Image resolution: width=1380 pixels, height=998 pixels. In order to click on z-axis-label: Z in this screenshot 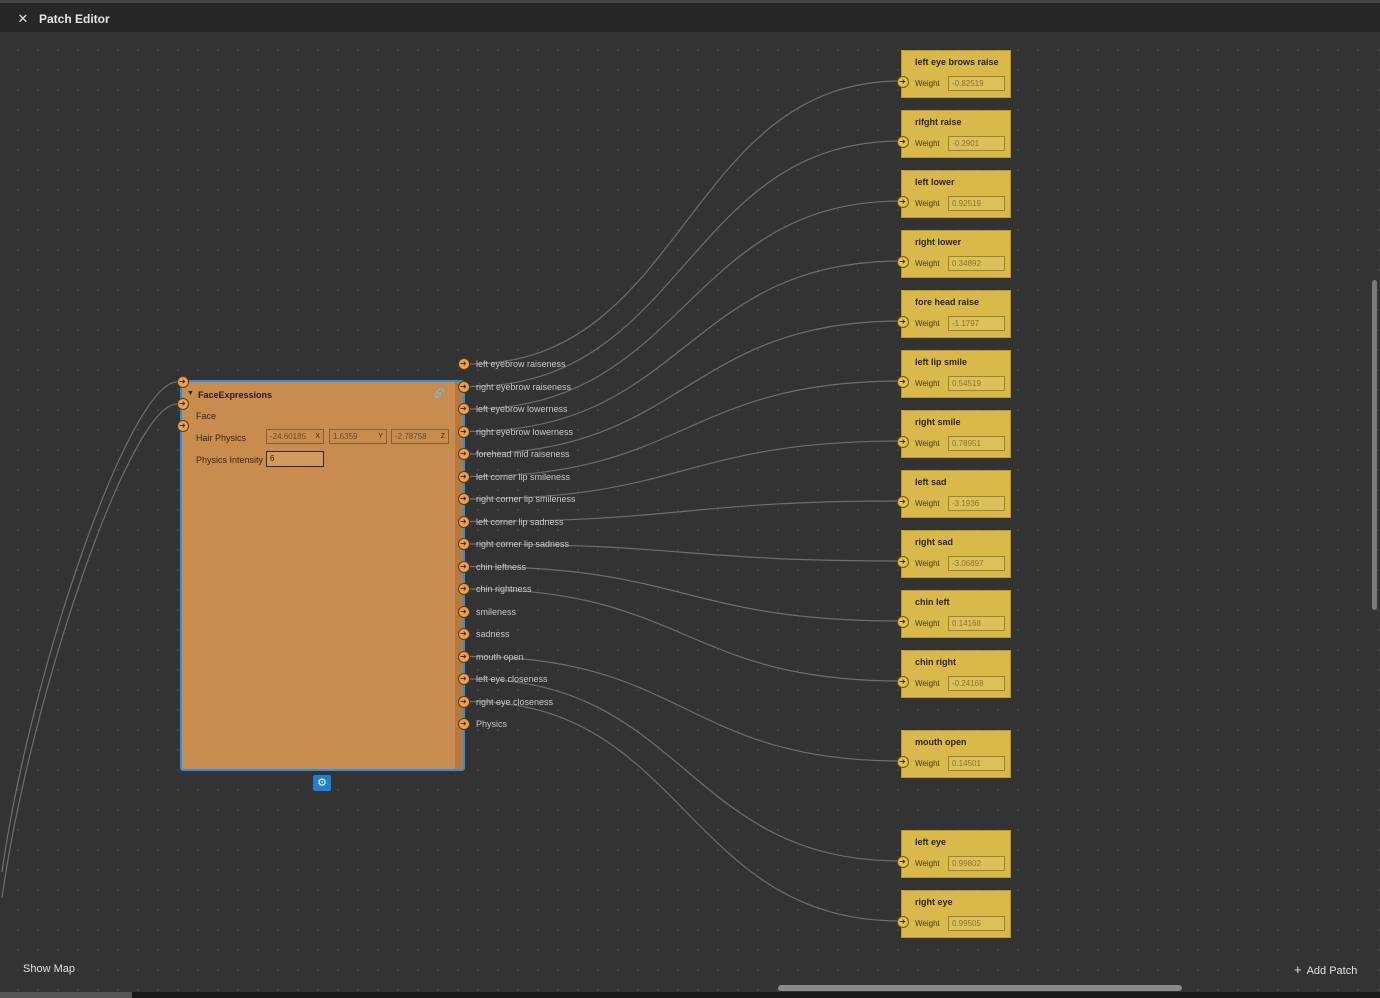, I will do `click(442, 436)`.